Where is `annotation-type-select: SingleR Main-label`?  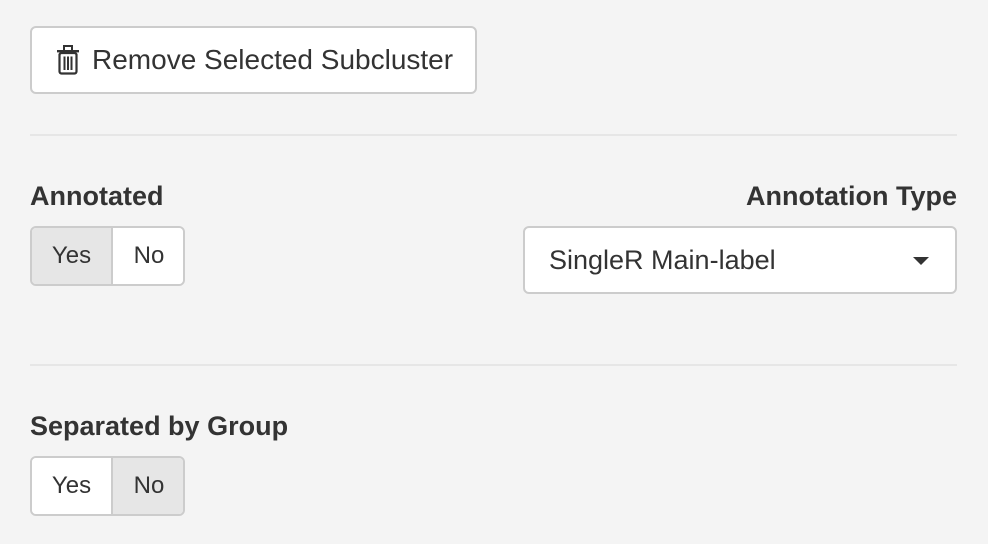 annotation-type-select: SingleR Main-label is located at coordinates (740, 260).